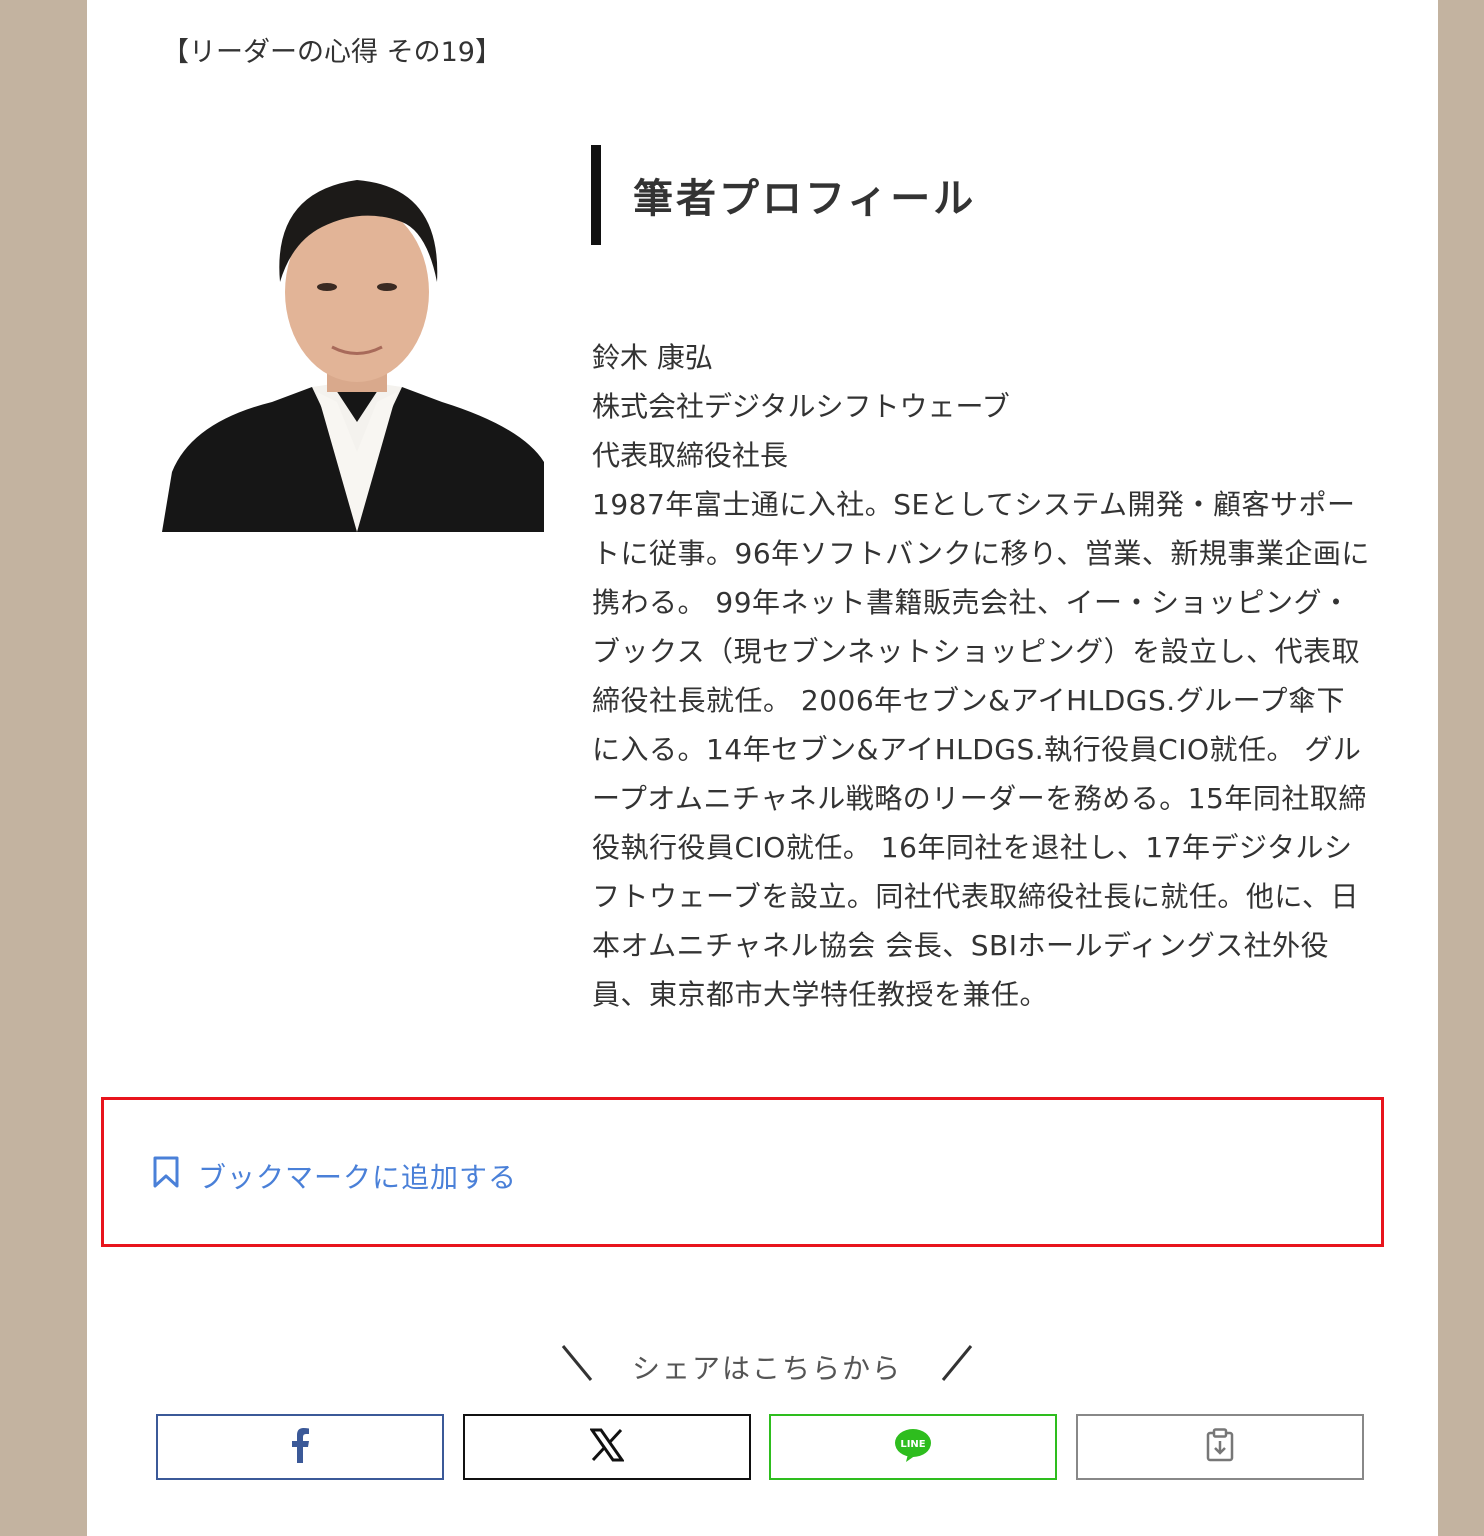 This screenshot has width=1484, height=1536. I want to click on profile-heading: 筆者プロフィール, so click(805, 199).